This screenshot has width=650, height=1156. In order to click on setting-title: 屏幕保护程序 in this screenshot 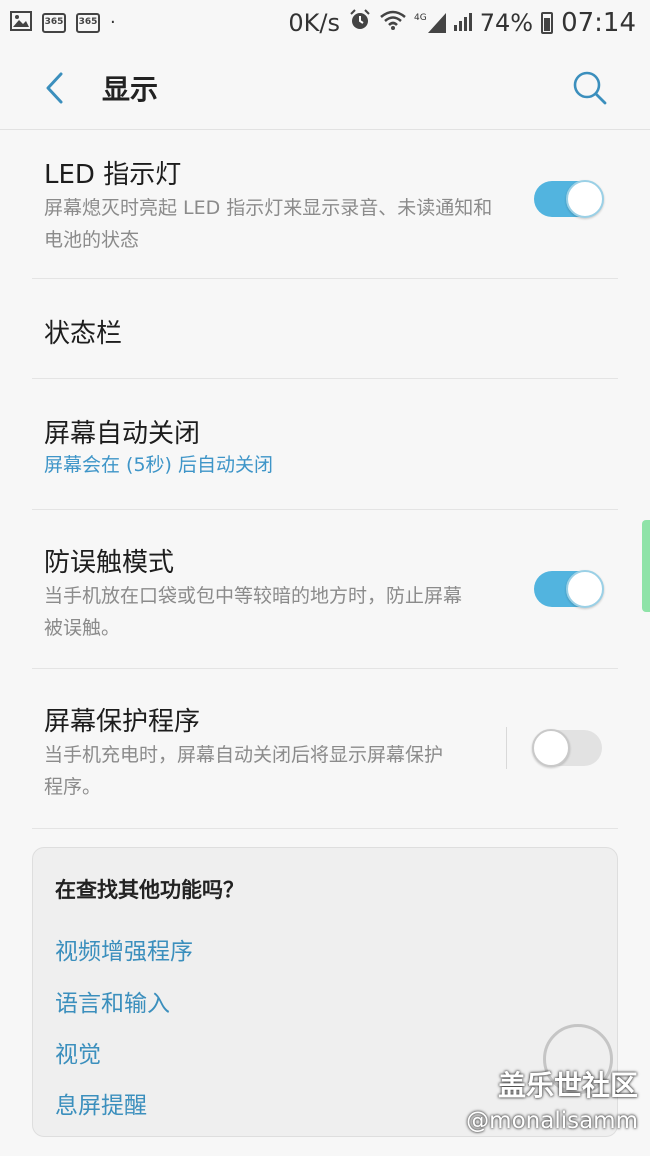, I will do `click(122, 722)`.